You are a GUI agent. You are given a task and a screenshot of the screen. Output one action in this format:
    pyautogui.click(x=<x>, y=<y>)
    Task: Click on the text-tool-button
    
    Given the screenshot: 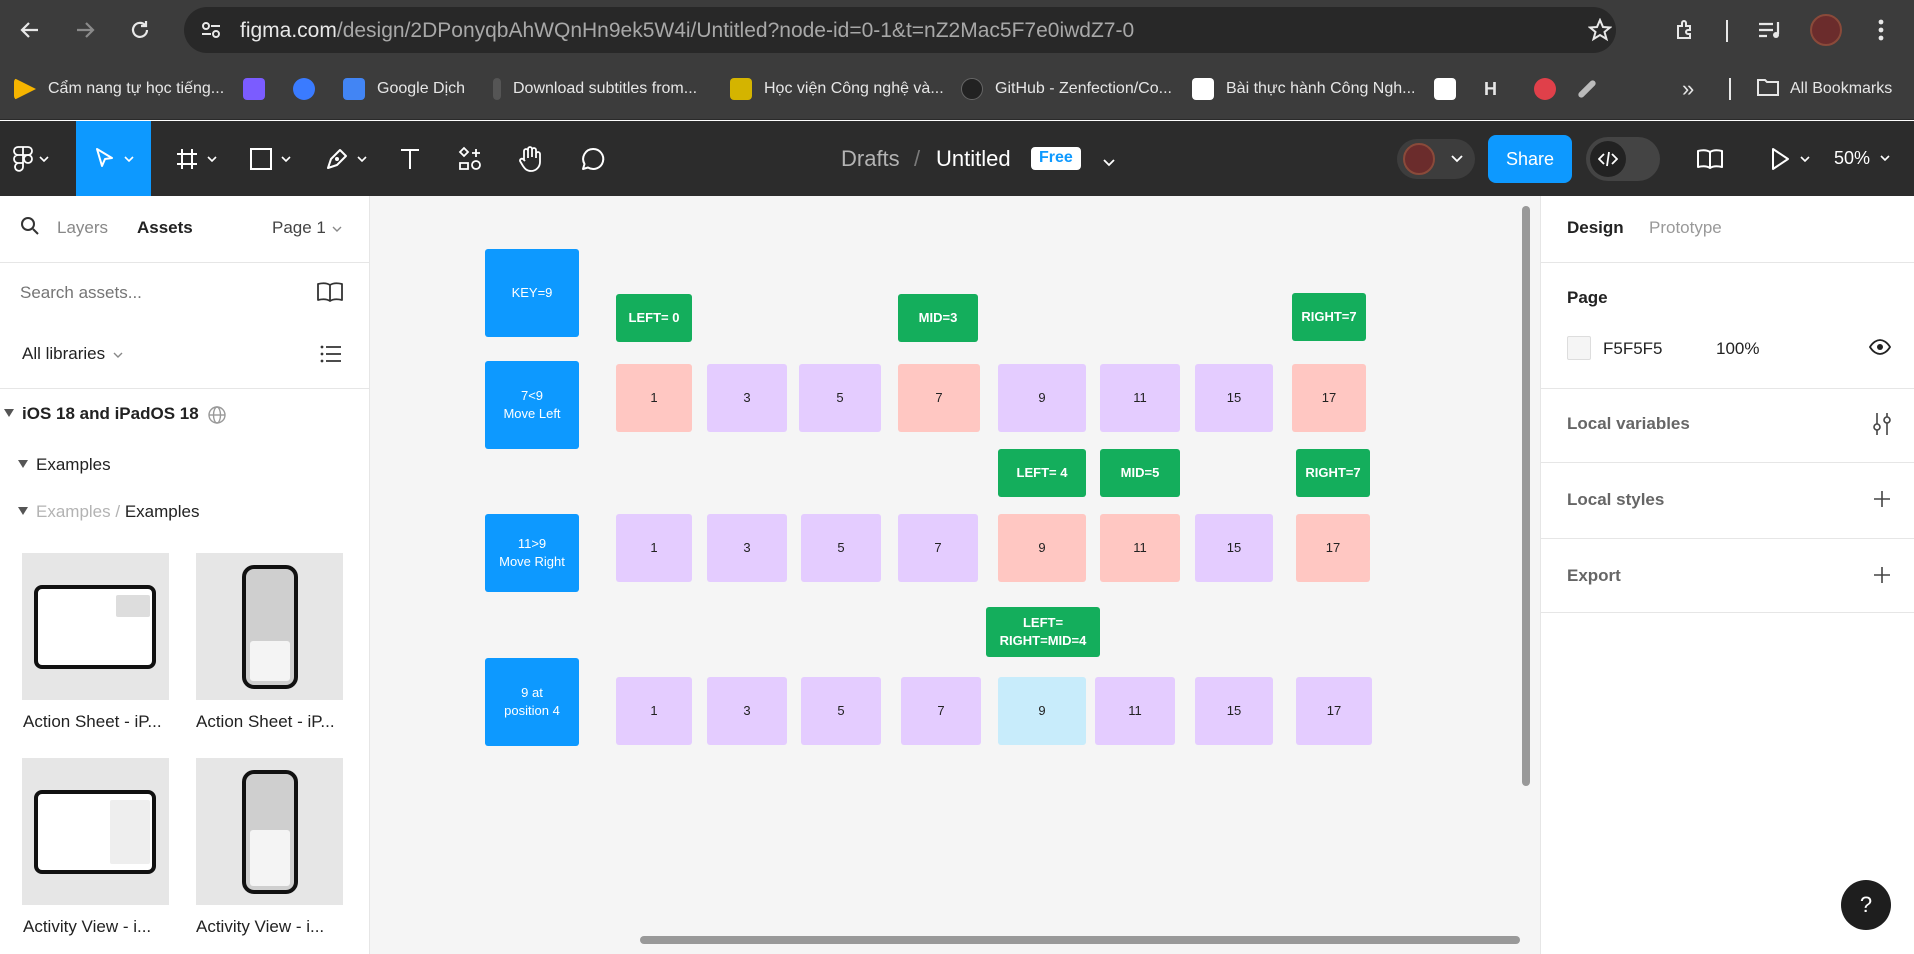 What is the action you would take?
    pyautogui.click(x=410, y=158)
    